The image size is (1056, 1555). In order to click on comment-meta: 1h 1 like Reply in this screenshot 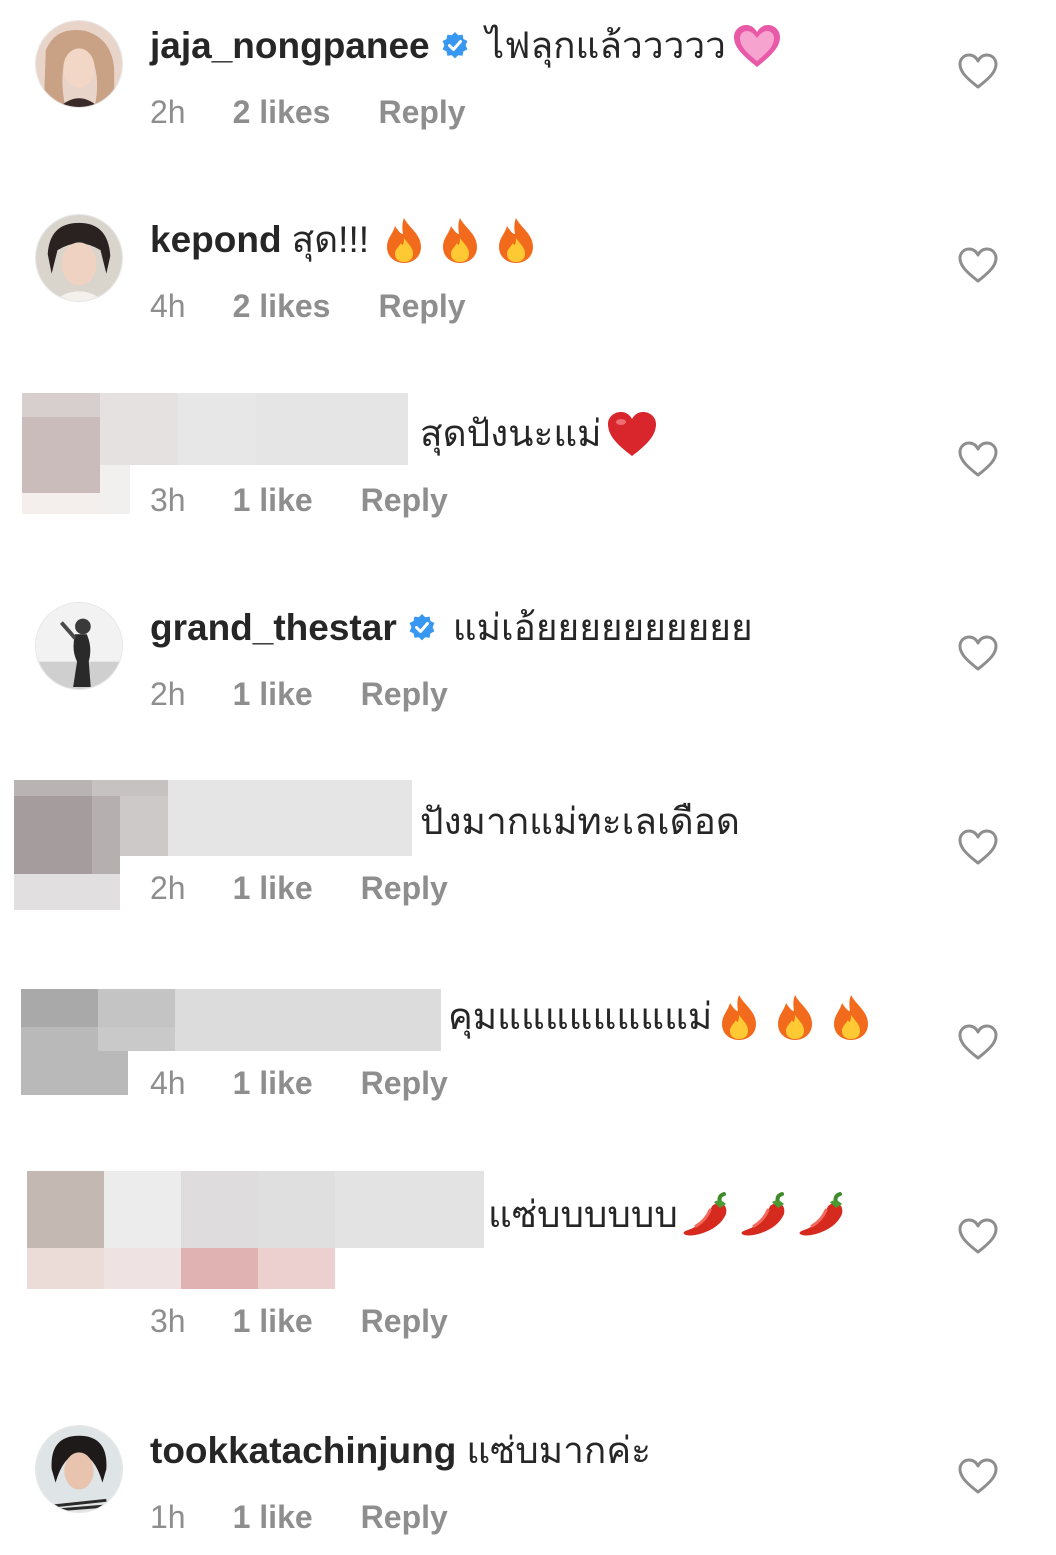, I will do `click(299, 1517)`.